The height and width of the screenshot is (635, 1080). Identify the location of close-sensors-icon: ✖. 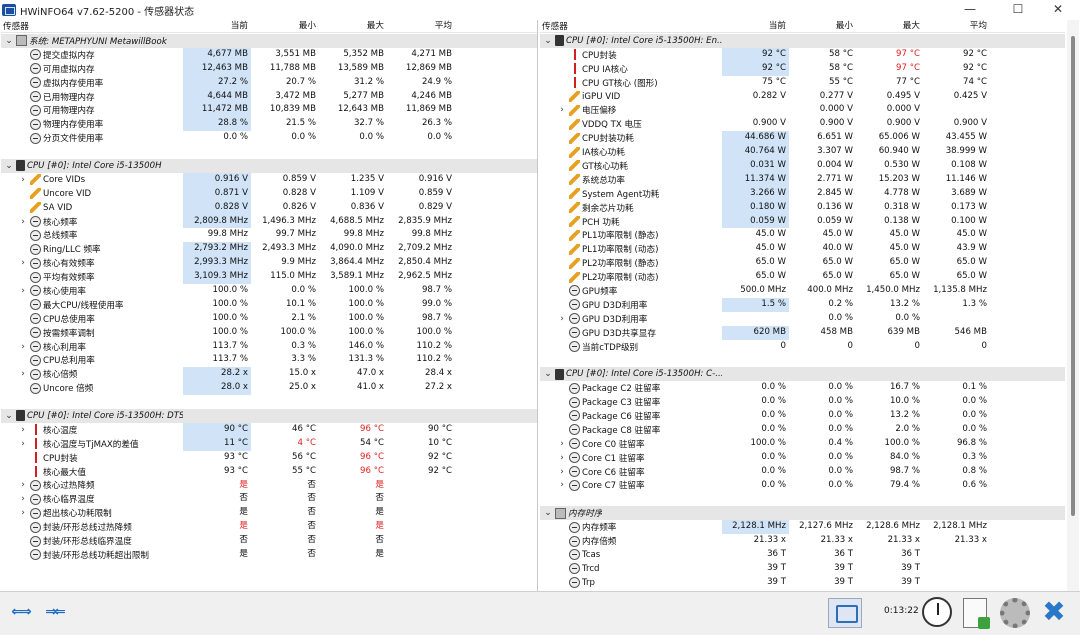
(1054, 612).